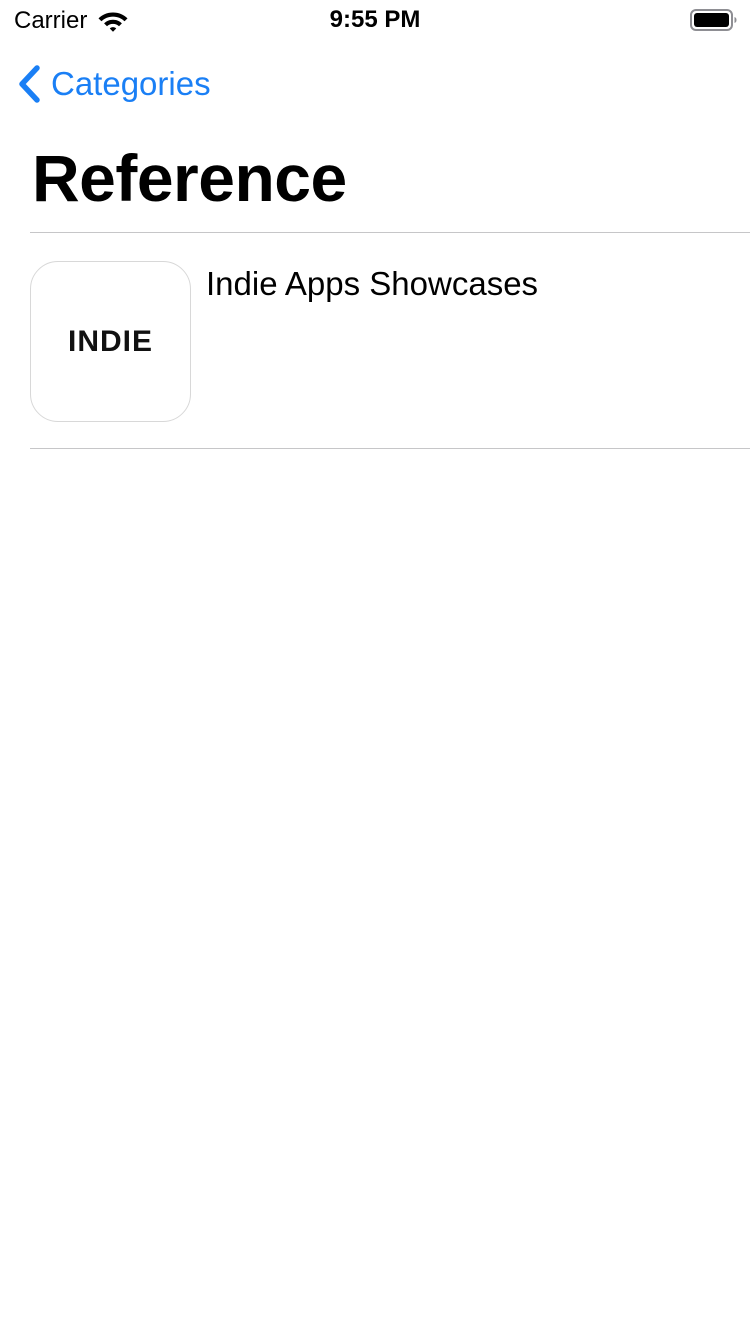  Describe the element at coordinates (390, 448) in the screenshot. I see `separator-bottom` at that location.